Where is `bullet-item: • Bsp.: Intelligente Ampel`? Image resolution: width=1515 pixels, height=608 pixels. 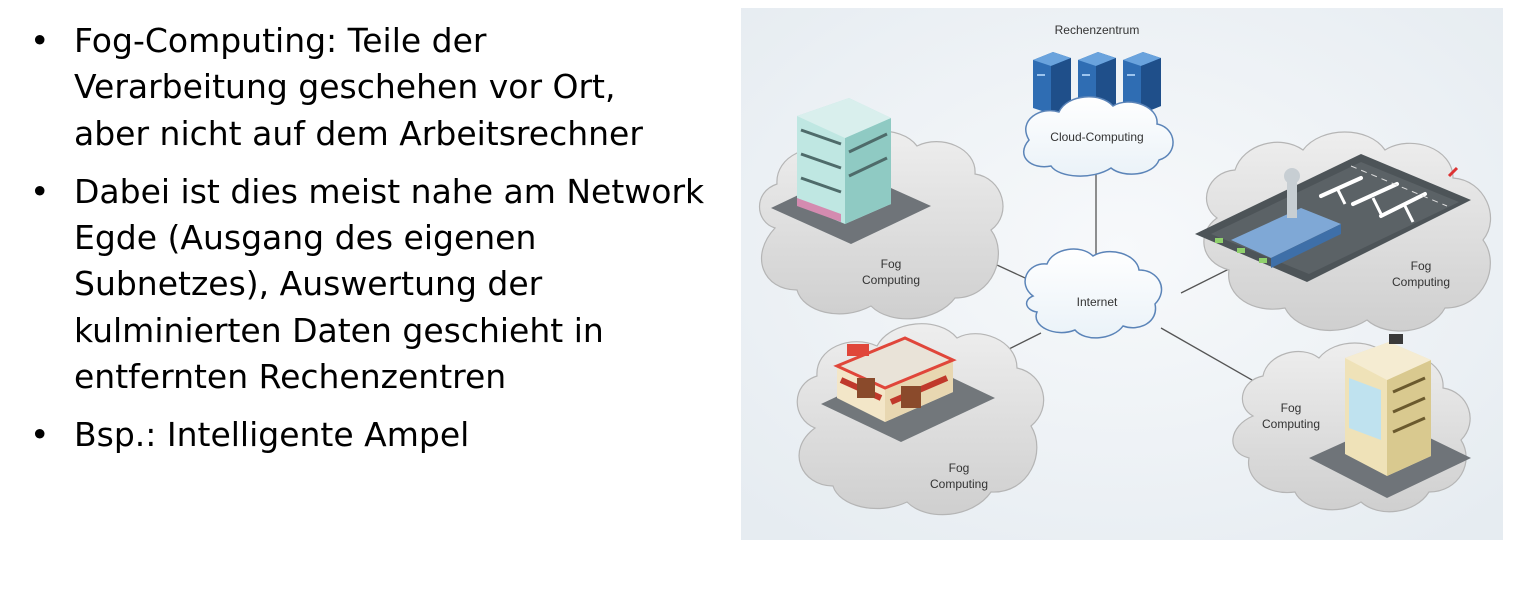 bullet-item: • Bsp.: Intelligente Ampel is located at coordinates (376, 435).